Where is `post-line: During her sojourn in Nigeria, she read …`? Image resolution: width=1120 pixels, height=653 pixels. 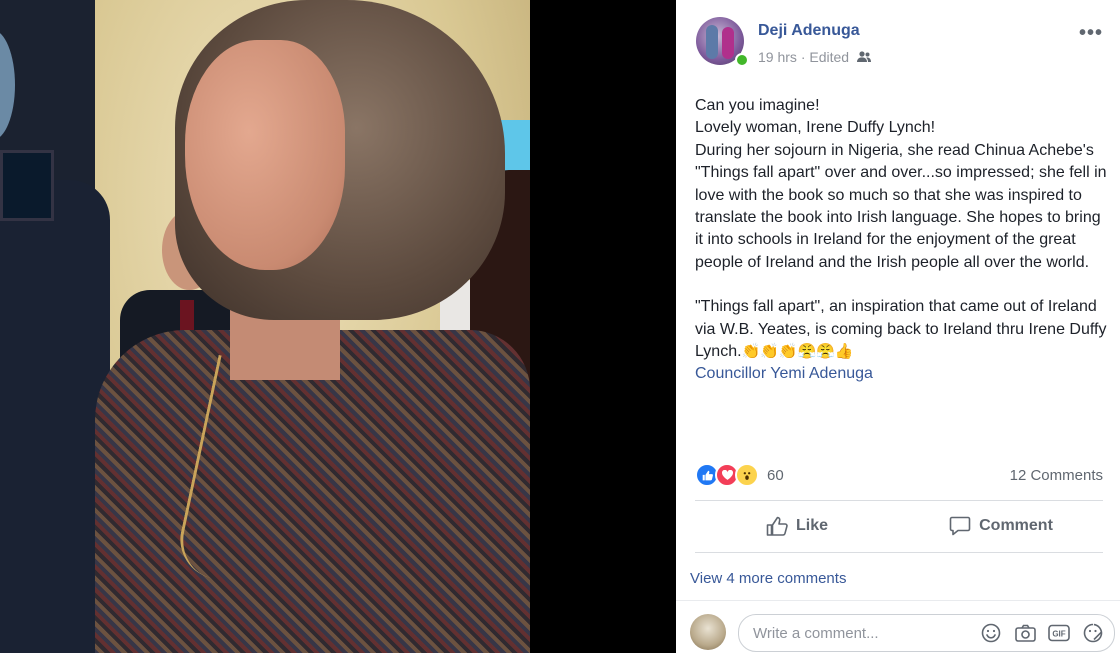
post-line: During her sojourn in Nigeria, she read … is located at coordinates (901, 206).